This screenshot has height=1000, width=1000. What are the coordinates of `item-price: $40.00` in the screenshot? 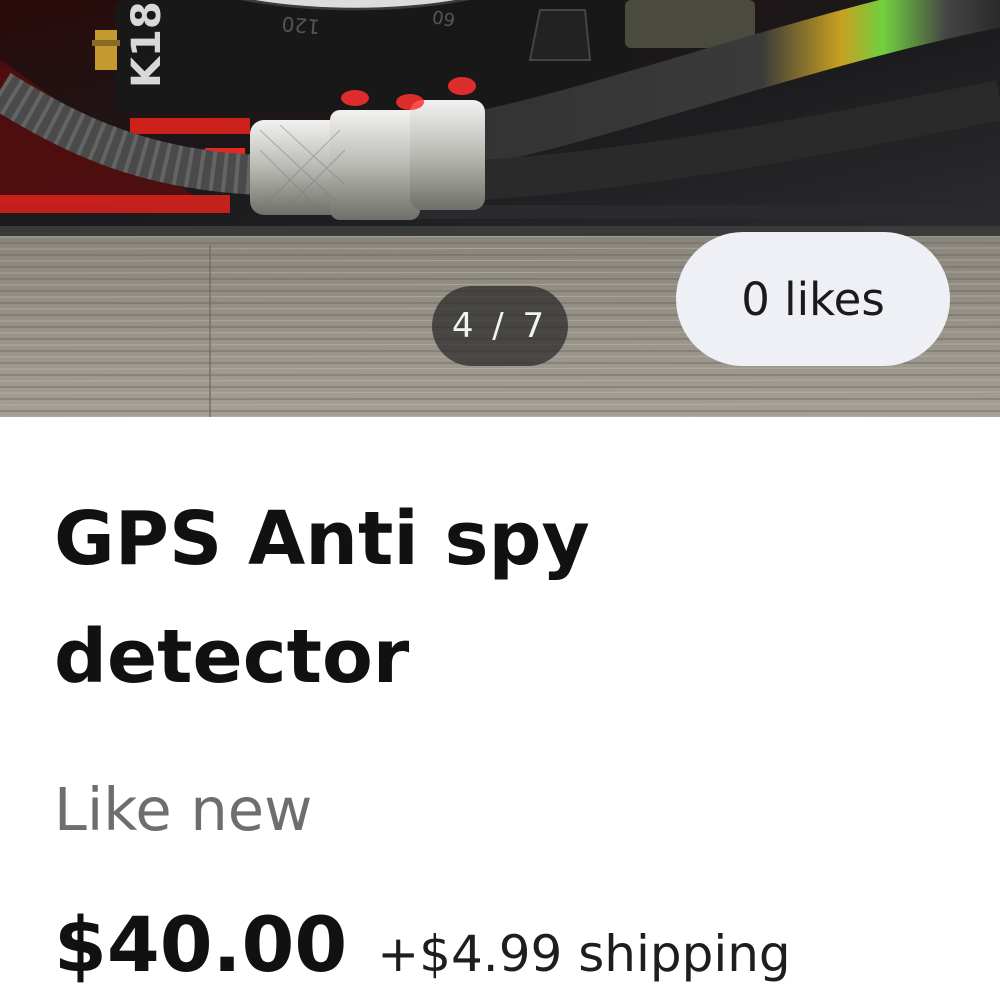 It's located at (201, 944).